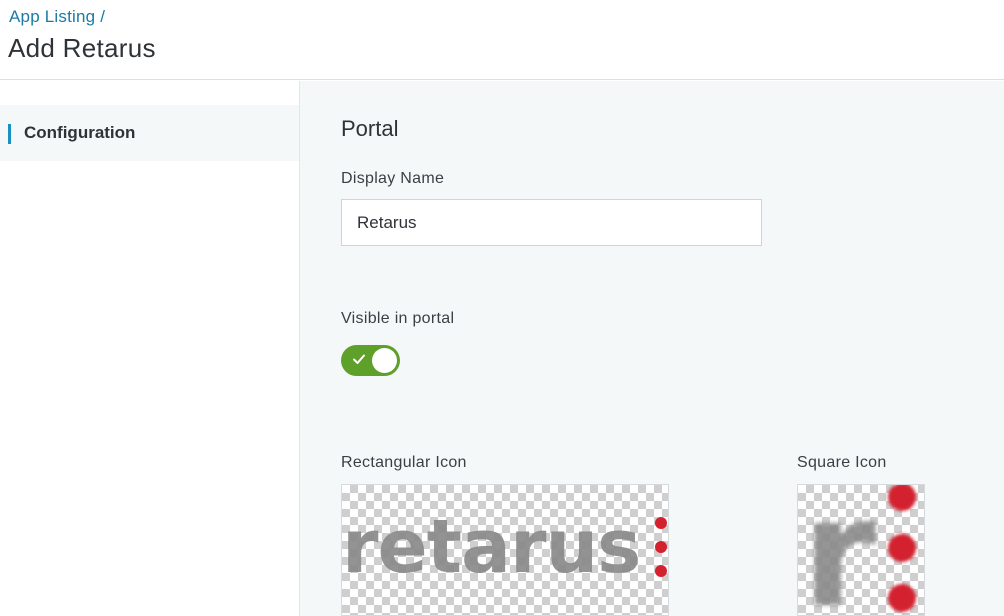  What do you see at coordinates (80, 132) in the screenshot?
I see `sidebar-item-label: Configuration` at bounding box center [80, 132].